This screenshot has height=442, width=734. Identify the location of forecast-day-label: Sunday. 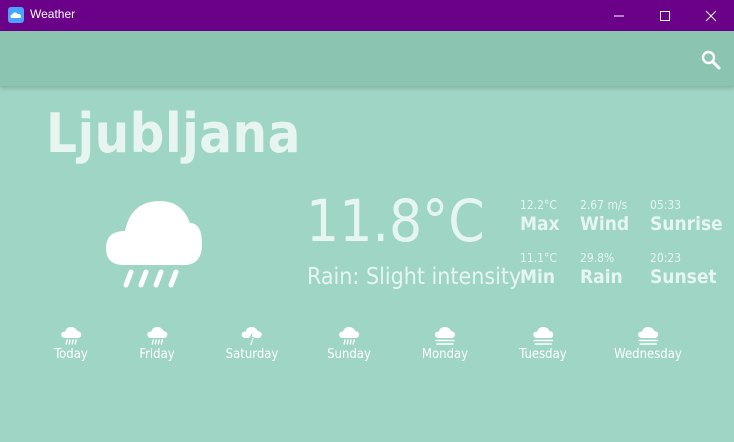
(349, 354).